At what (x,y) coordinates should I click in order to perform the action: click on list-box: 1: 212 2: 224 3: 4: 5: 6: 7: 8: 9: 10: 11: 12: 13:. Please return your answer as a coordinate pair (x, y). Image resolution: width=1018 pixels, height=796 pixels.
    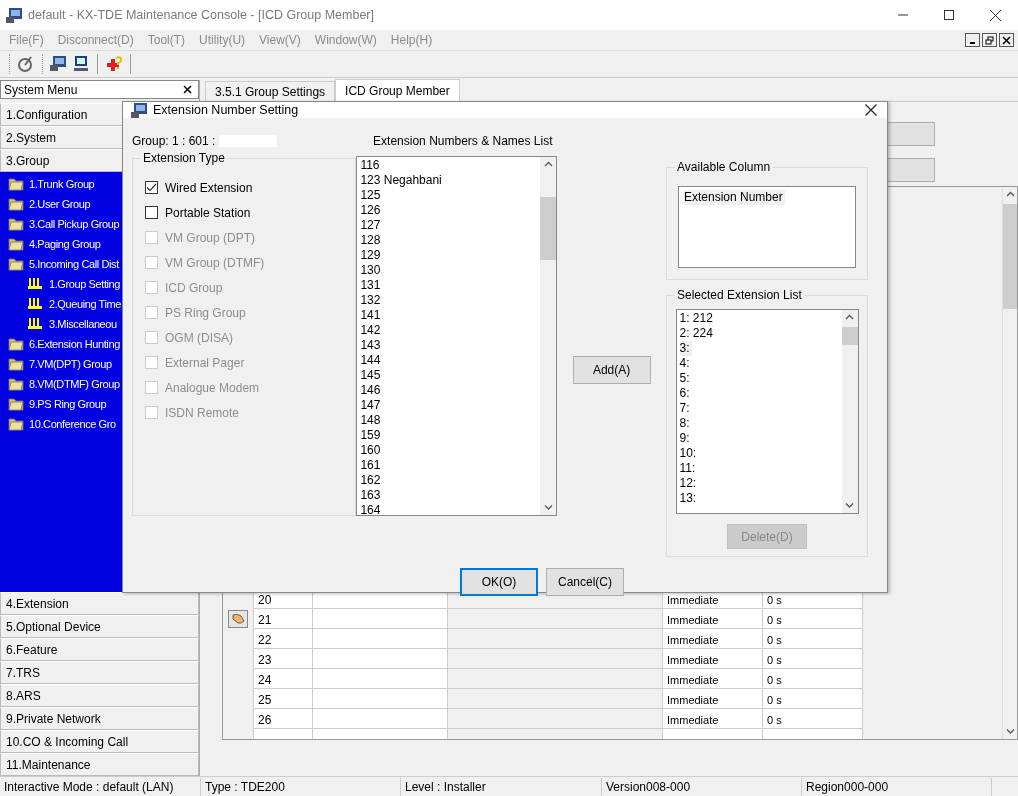
    Looking at the image, I should click on (767, 411).